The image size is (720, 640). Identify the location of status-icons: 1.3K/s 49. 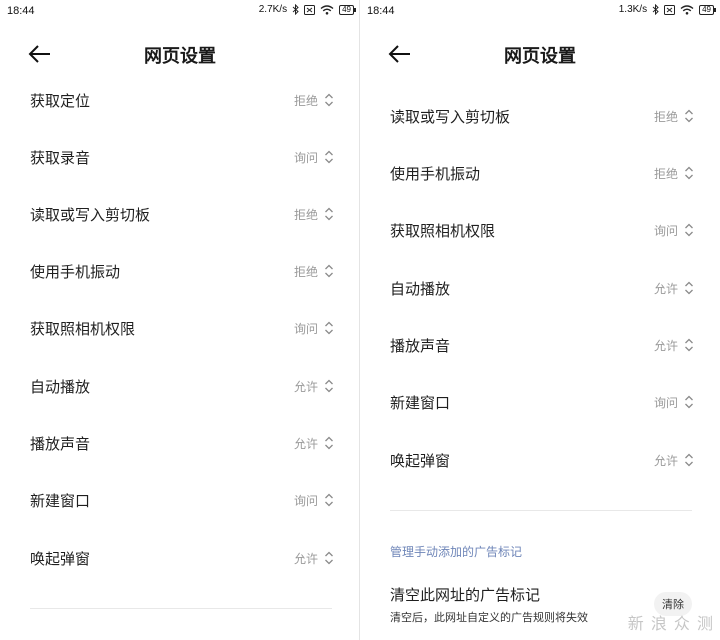
(667, 9).